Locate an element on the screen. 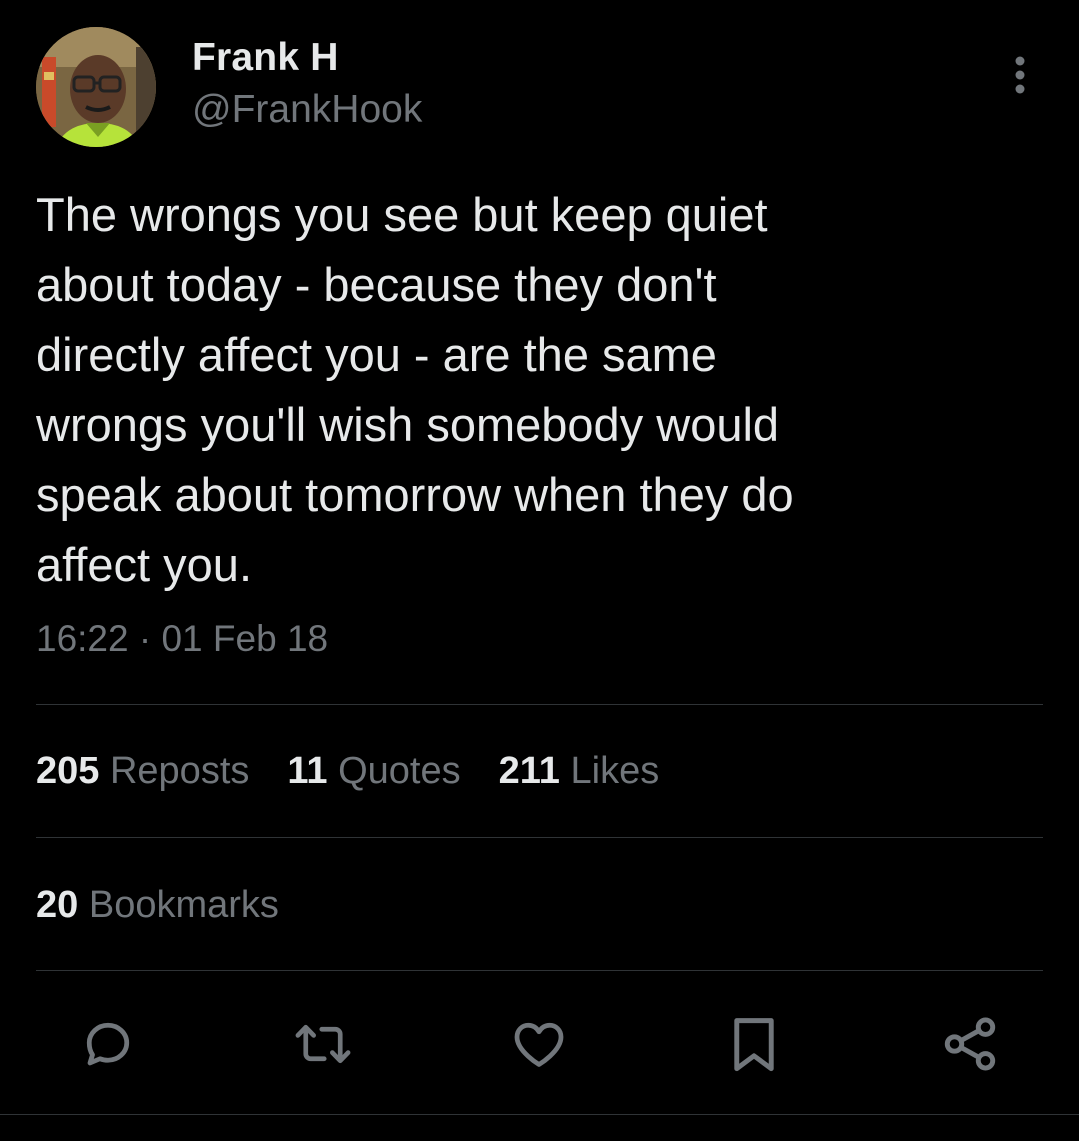 The image size is (1079, 1141). quotes-label: Quotes is located at coordinates (399, 771).